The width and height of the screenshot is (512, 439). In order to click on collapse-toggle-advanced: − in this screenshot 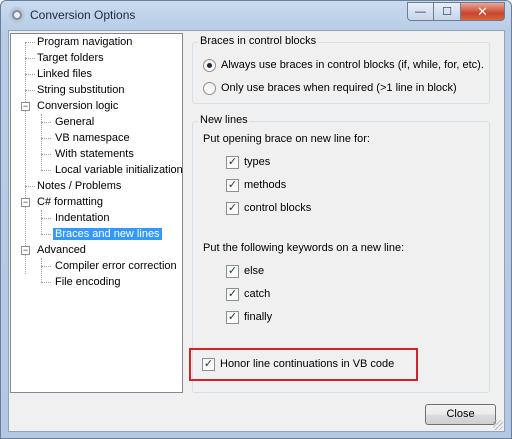, I will do `click(25, 250)`.